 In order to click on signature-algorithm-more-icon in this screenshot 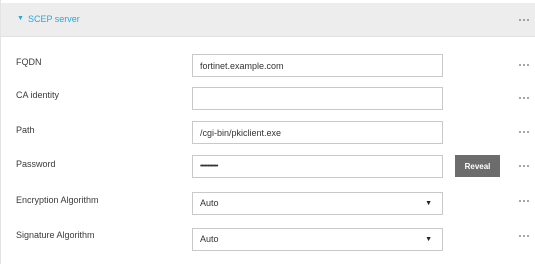, I will do `click(524, 236)`.